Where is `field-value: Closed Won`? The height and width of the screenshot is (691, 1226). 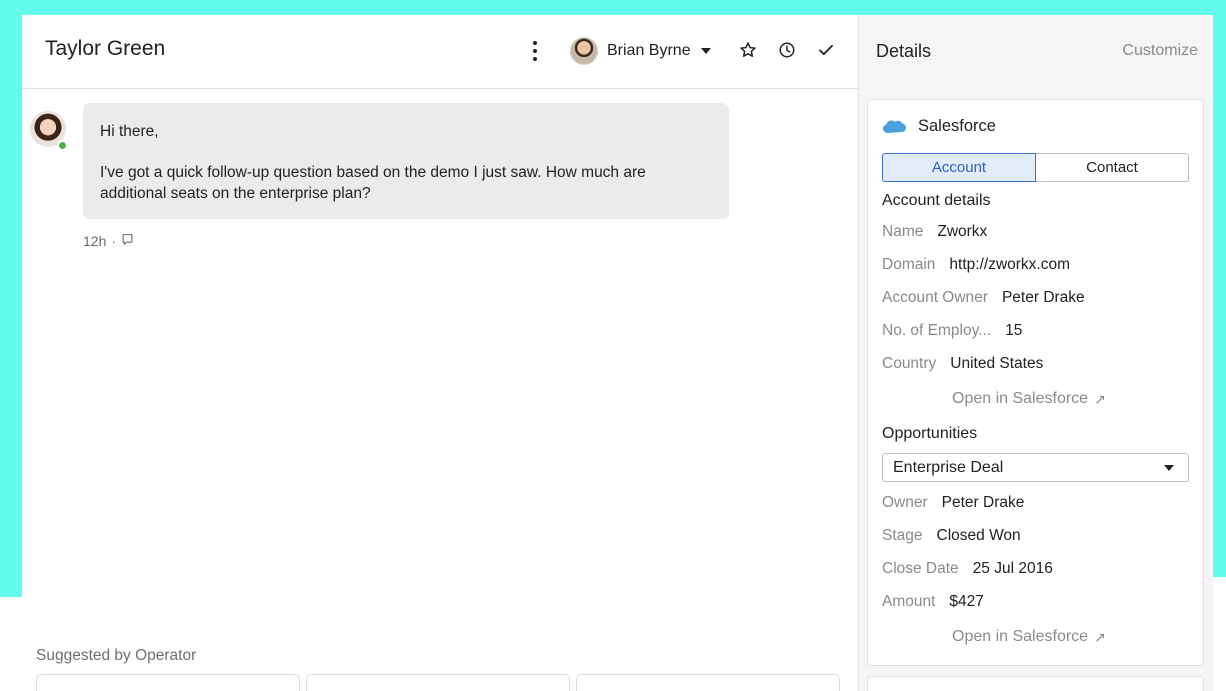
field-value: Closed Won is located at coordinates (978, 535).